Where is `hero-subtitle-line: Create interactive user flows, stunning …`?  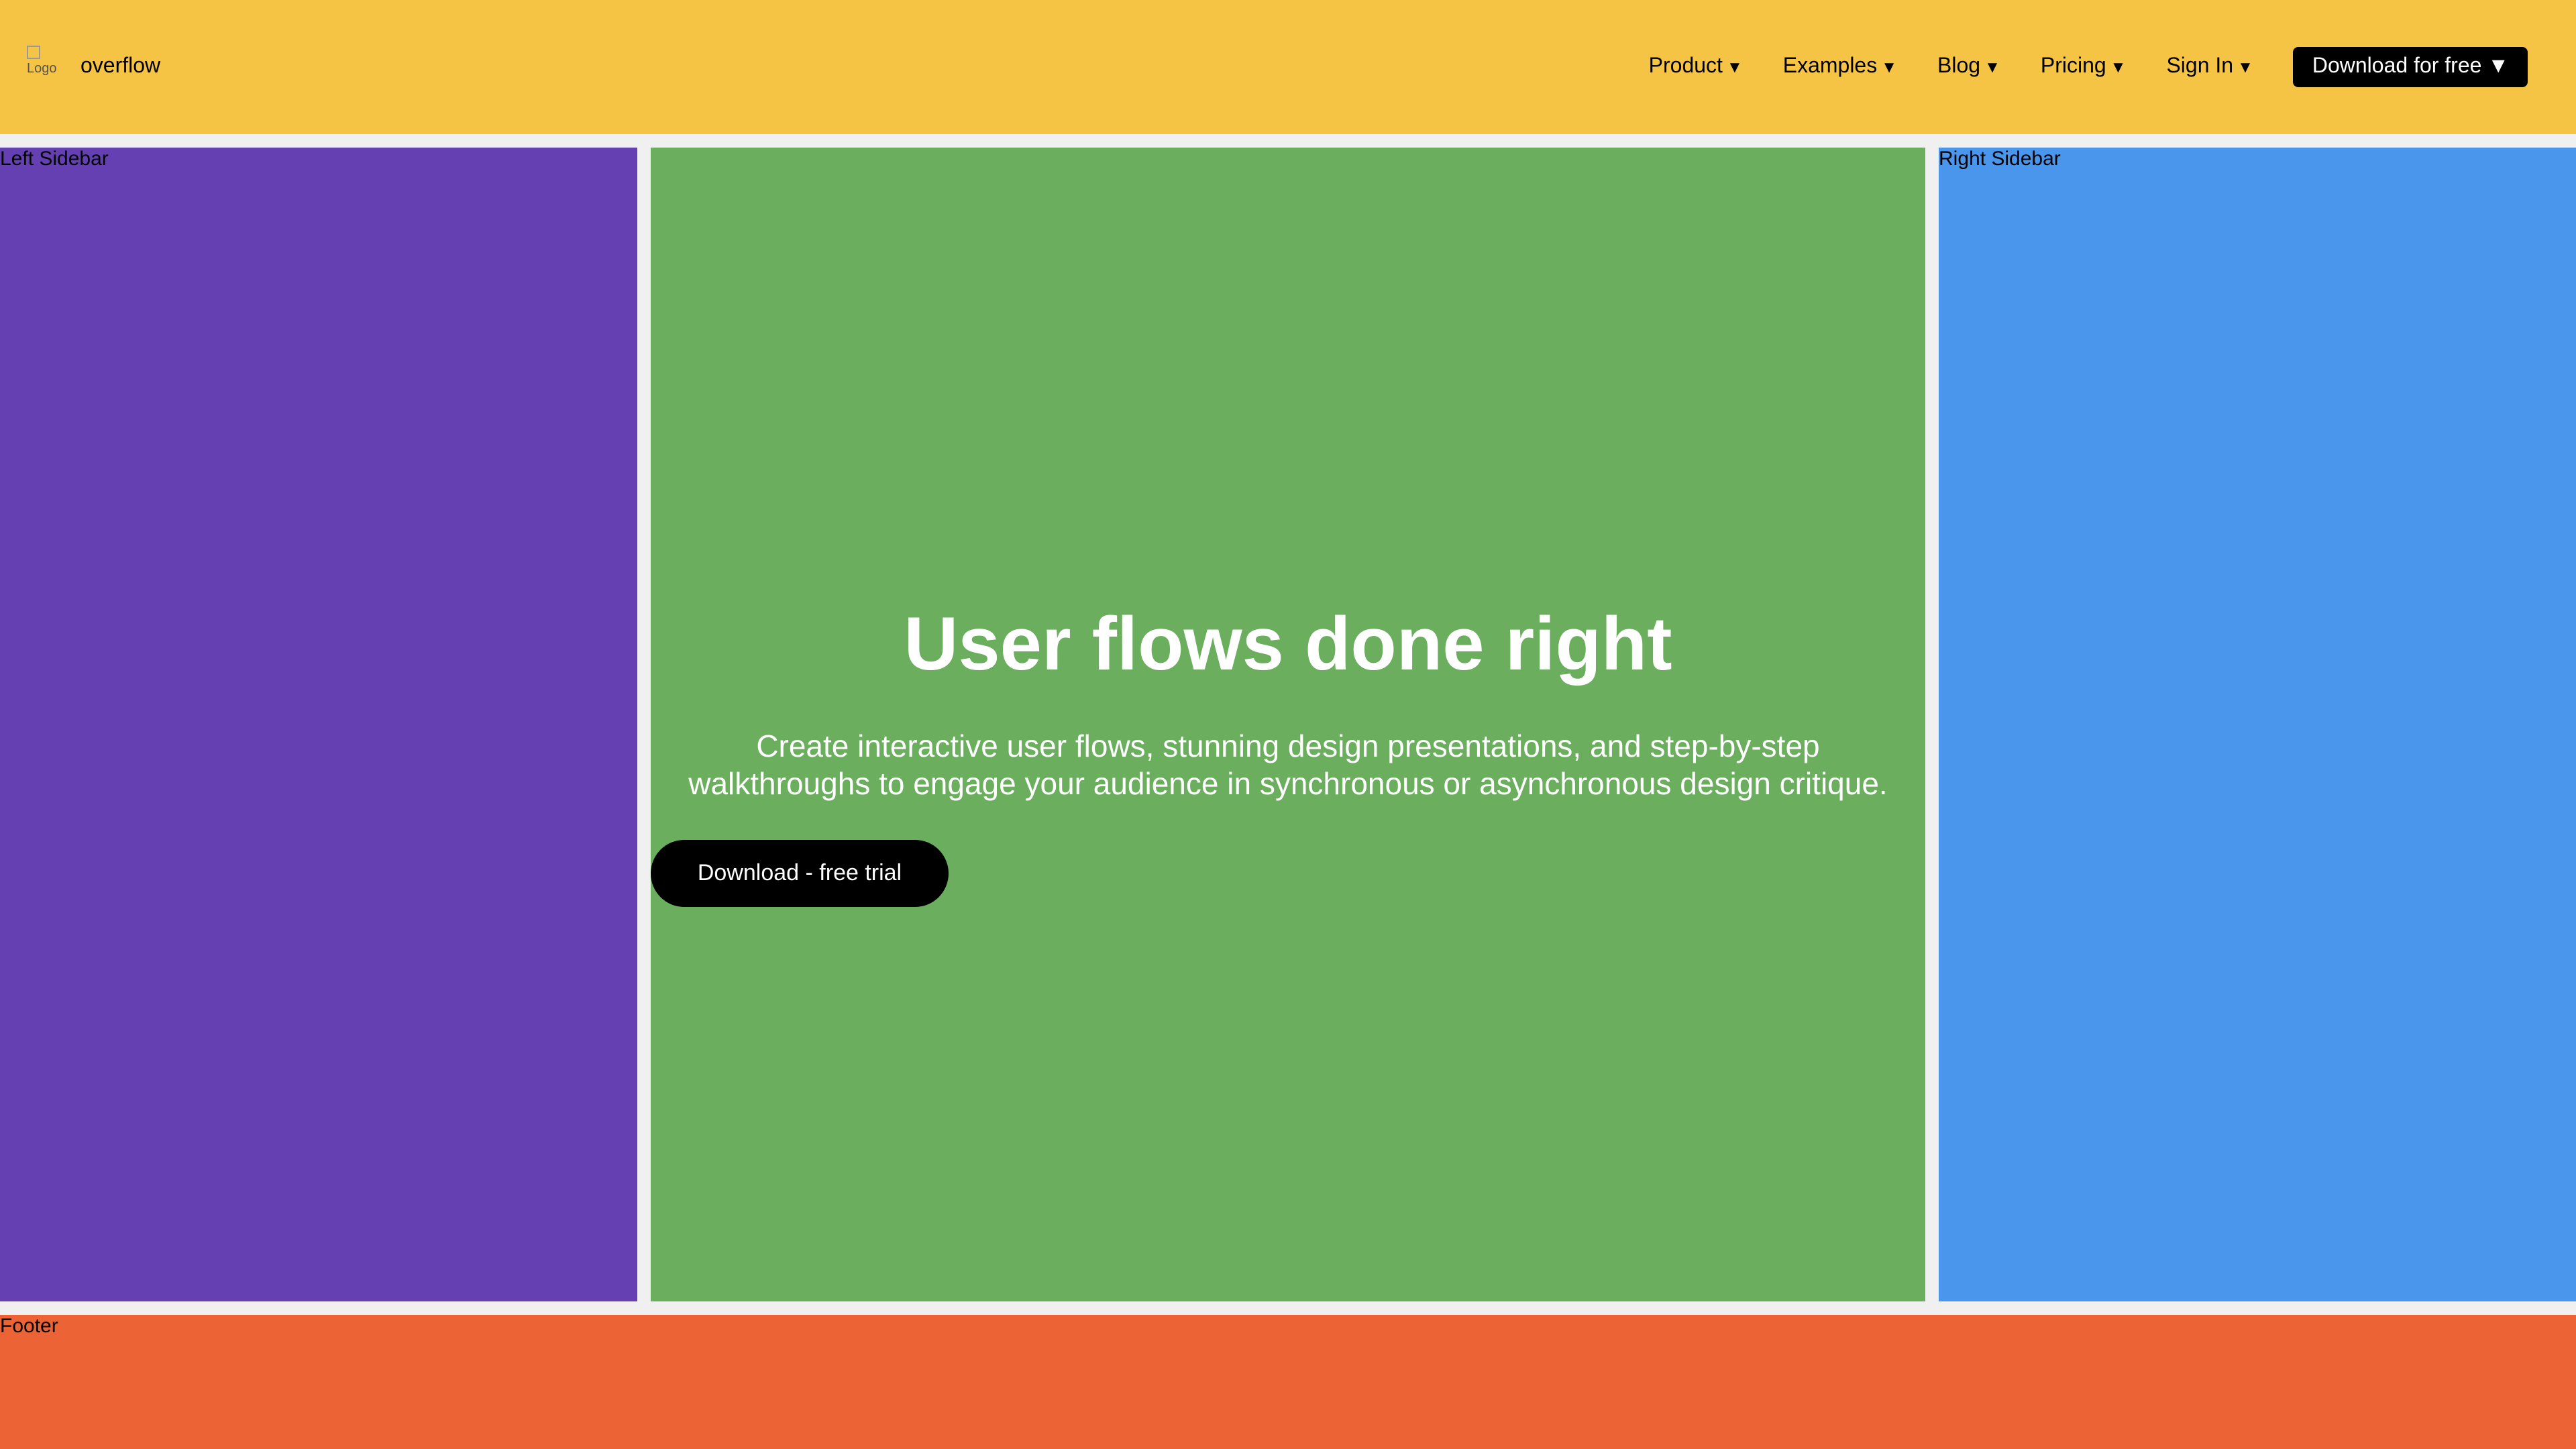 hero-subtitle-line: Create interactive user flows, stunning … is located at coordinates (1288, 746).